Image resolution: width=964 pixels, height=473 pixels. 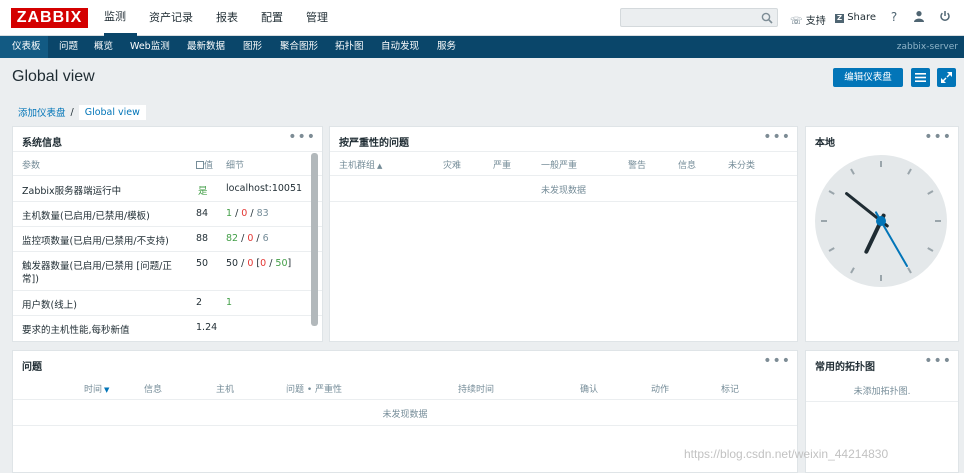 What do you see at coordinates (374, 143) in the screenshot?
I see `widget-title: 按严重性的问题` at bounding box center [374, 143].